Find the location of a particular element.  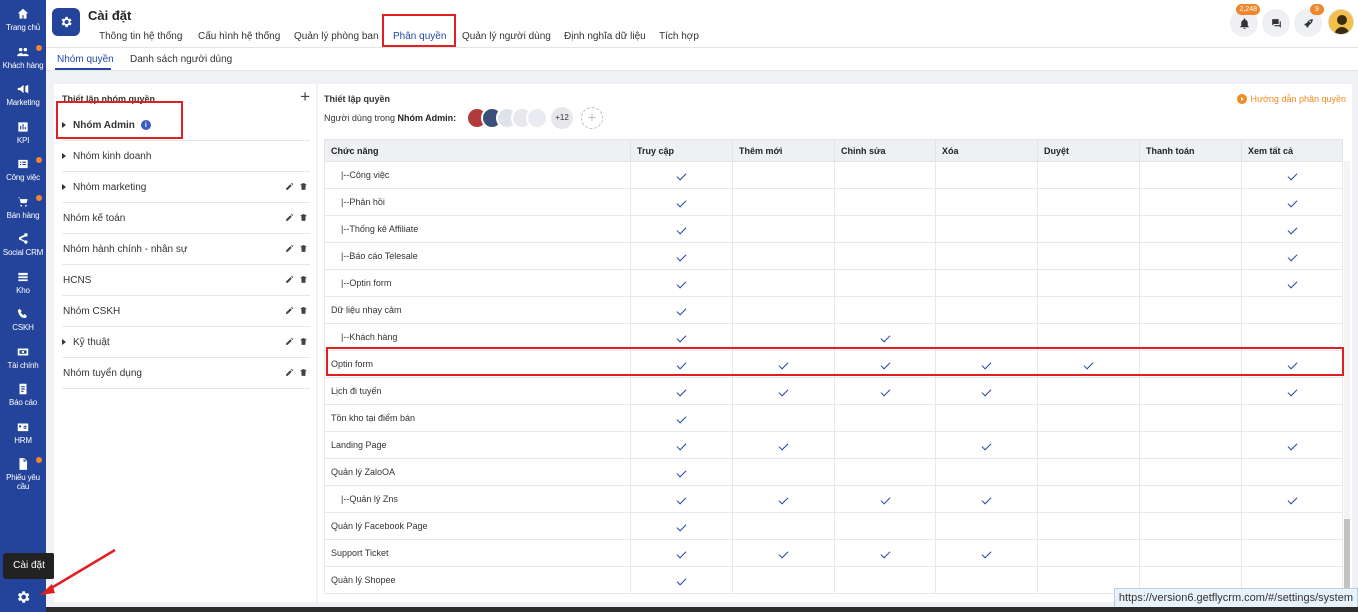

table-scrollbar is located at coordinates (1347, 379).